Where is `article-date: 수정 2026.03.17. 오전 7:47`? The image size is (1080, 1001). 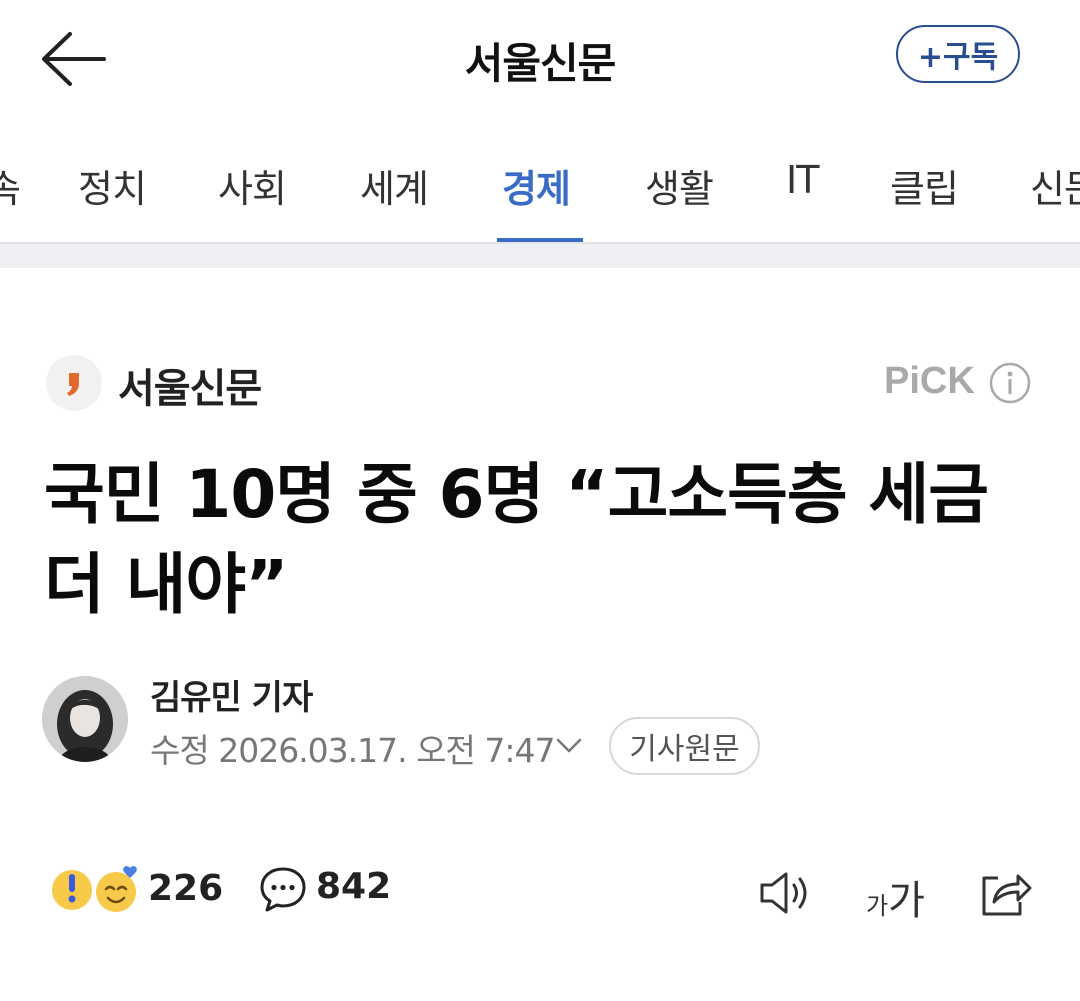
article-date: 수정 2026.03.17. 오전 7:47 is located at coordinates (352, 750).